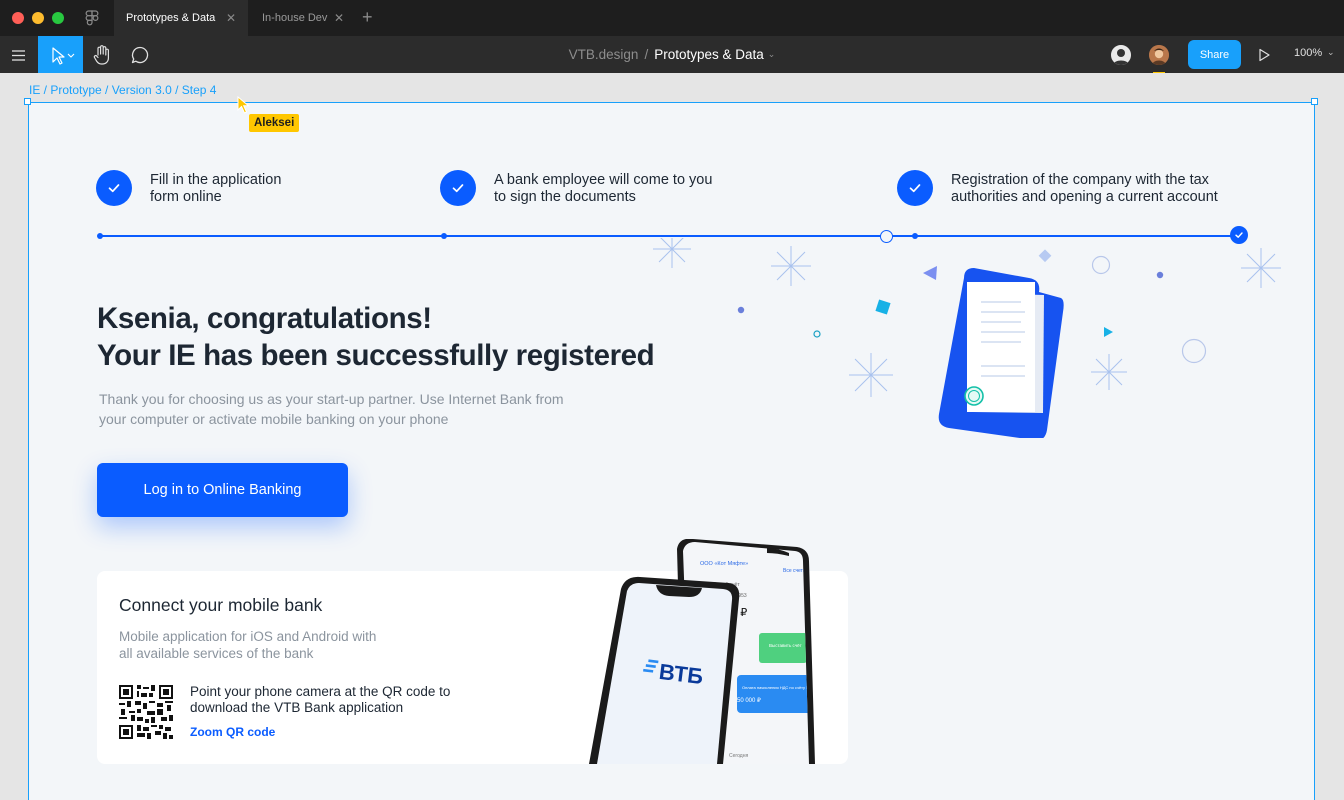  I want to click on hand-tool-icon, so click(102, 55).